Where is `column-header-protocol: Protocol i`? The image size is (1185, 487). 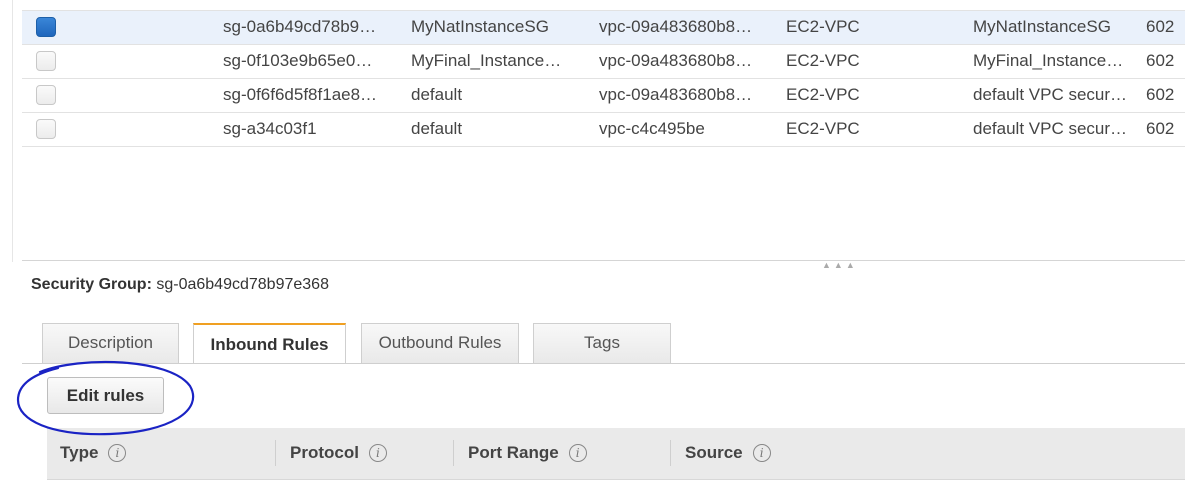 column-header-protocol: Protocol i is located at coordinates (338, 453).